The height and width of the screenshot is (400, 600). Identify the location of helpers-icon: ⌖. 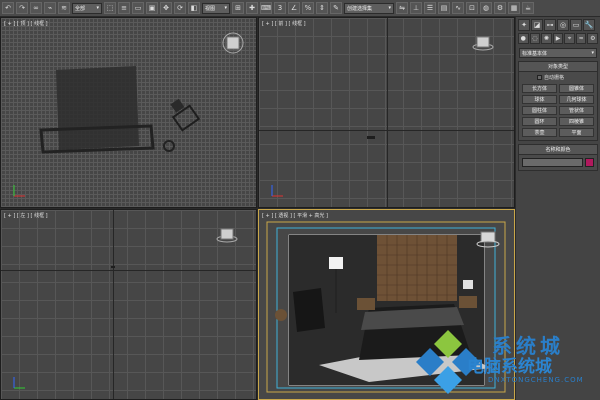
(569, 38).